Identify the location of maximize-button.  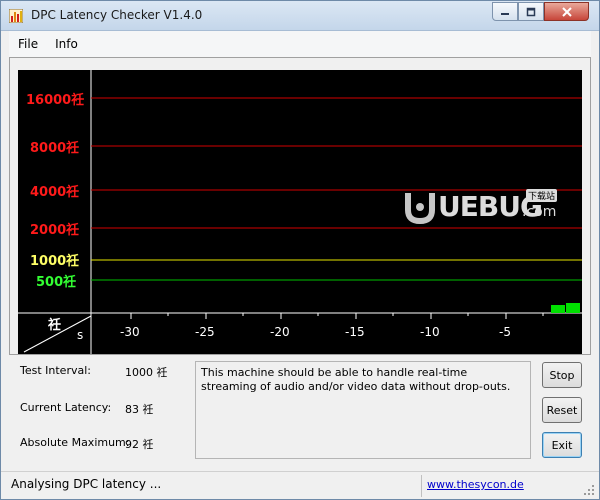
(531, 11).